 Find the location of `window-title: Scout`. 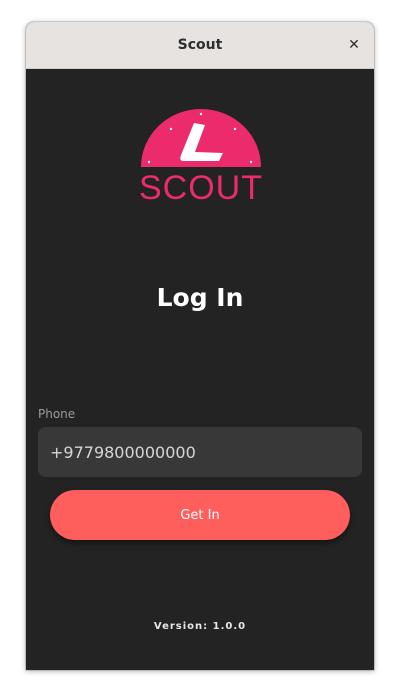

window-title: Scout is located at coordinates (200, 45).